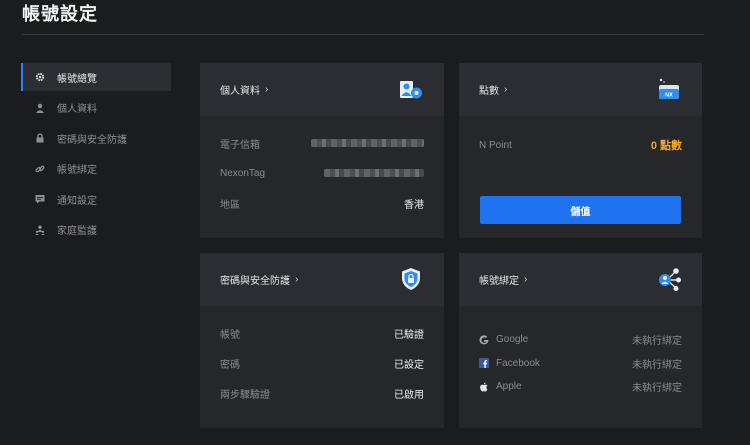  Describe the element at coordinates (240, 145) in the screenshot. I see `profile-row-label: 電子信箱` at that location.